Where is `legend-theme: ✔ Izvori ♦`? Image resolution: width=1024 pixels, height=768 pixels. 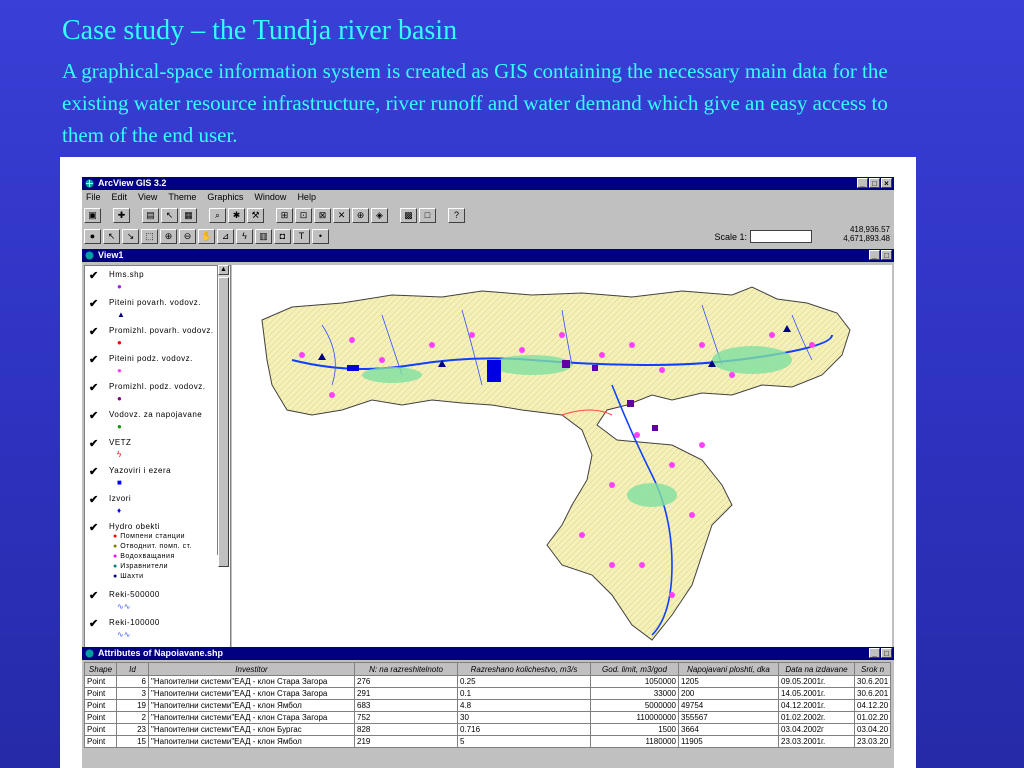
legend-theme: ✔ Izvori ♦ is located at coordinates (157, 504).